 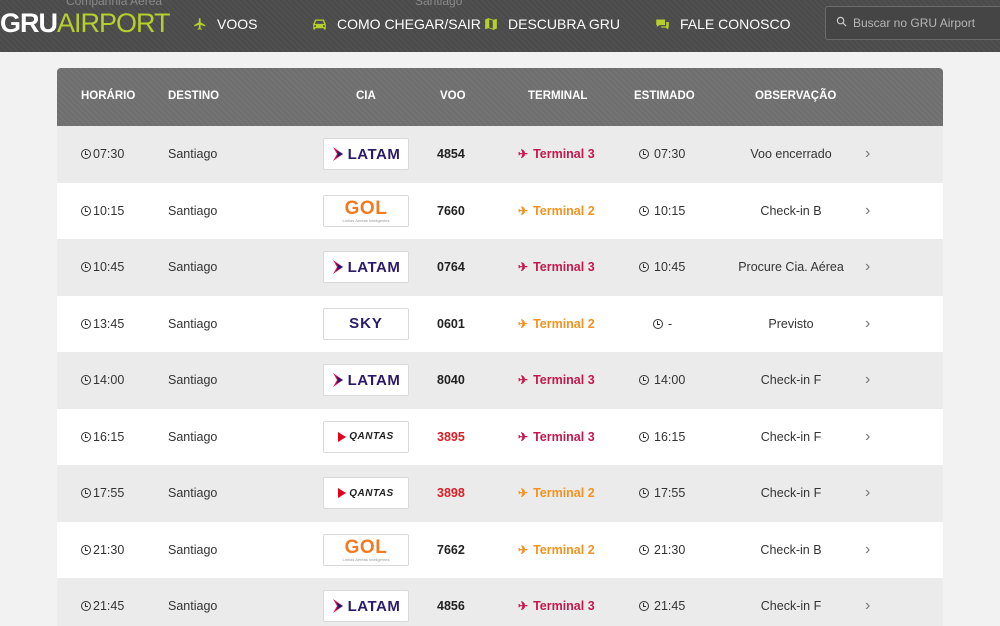 What do you see at coordinates (366, 210) in the screenshot?
I see `airline-logo-gol: GOL Linhas Aéreas Inteligentes` at bounding box center [366, 210].